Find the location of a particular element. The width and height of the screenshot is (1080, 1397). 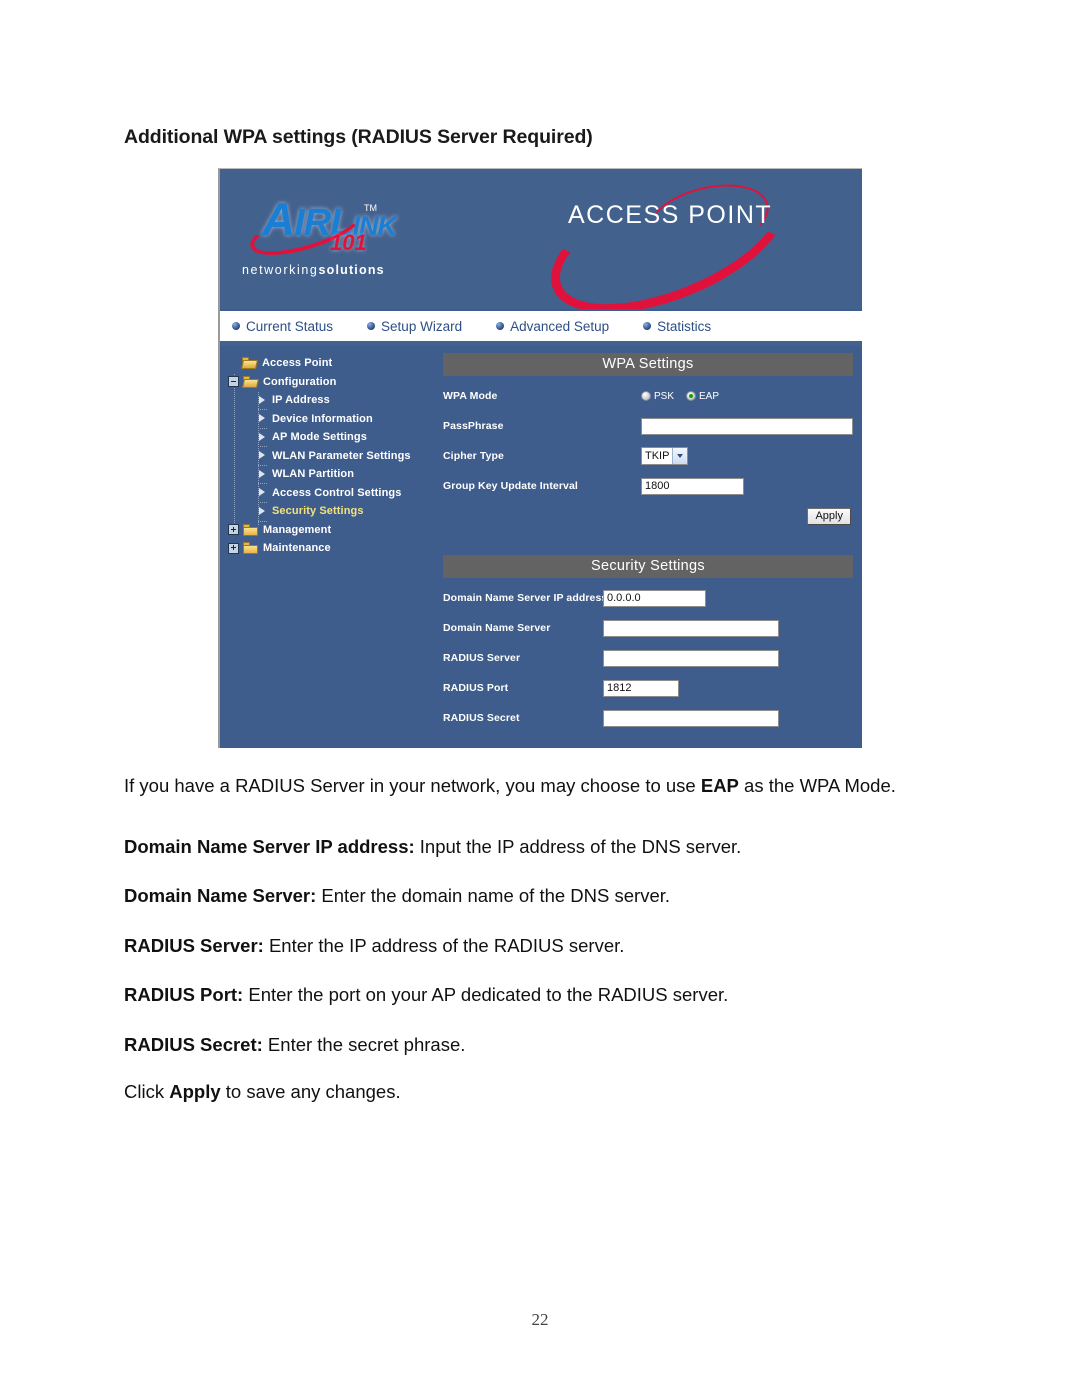

nav-item-advanced-setup: Advanced Setup is located at coordinates (552, 326).